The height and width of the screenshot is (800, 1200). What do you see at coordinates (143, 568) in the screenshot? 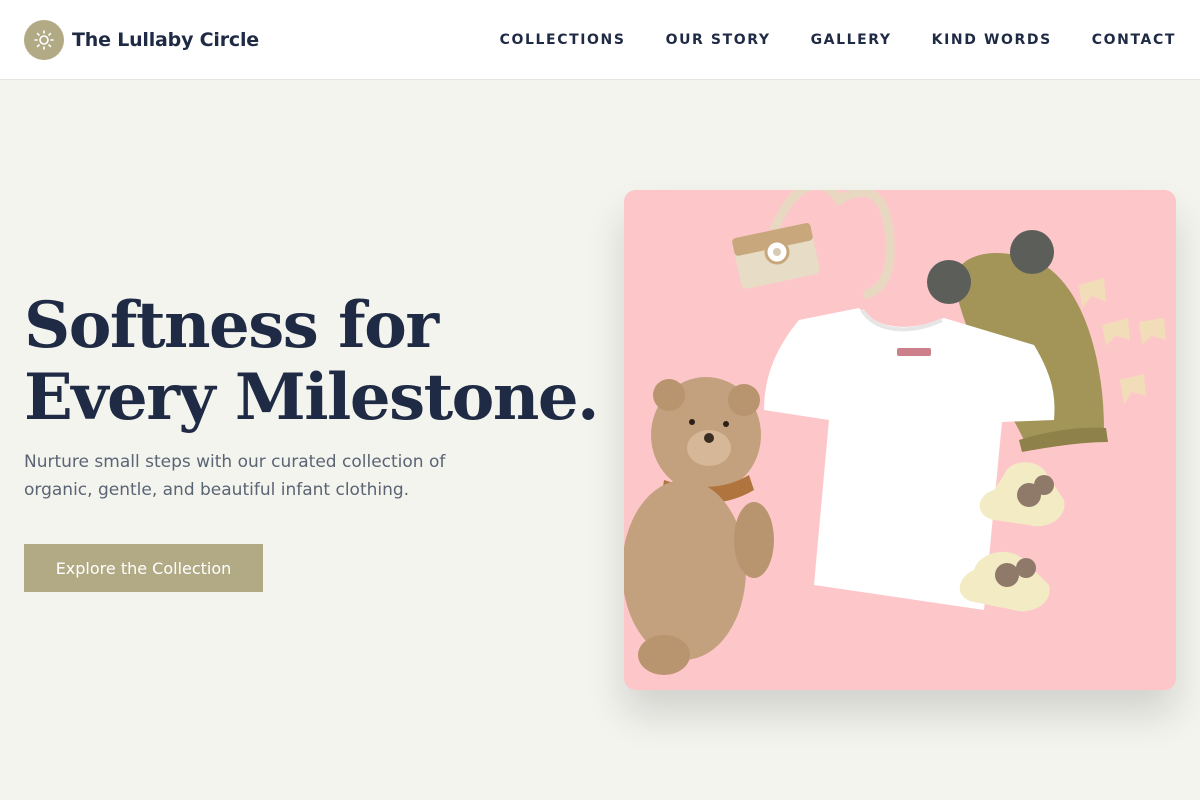
I see `explore-collection-button: Explore the Collection` at bounding box center [143, 568].